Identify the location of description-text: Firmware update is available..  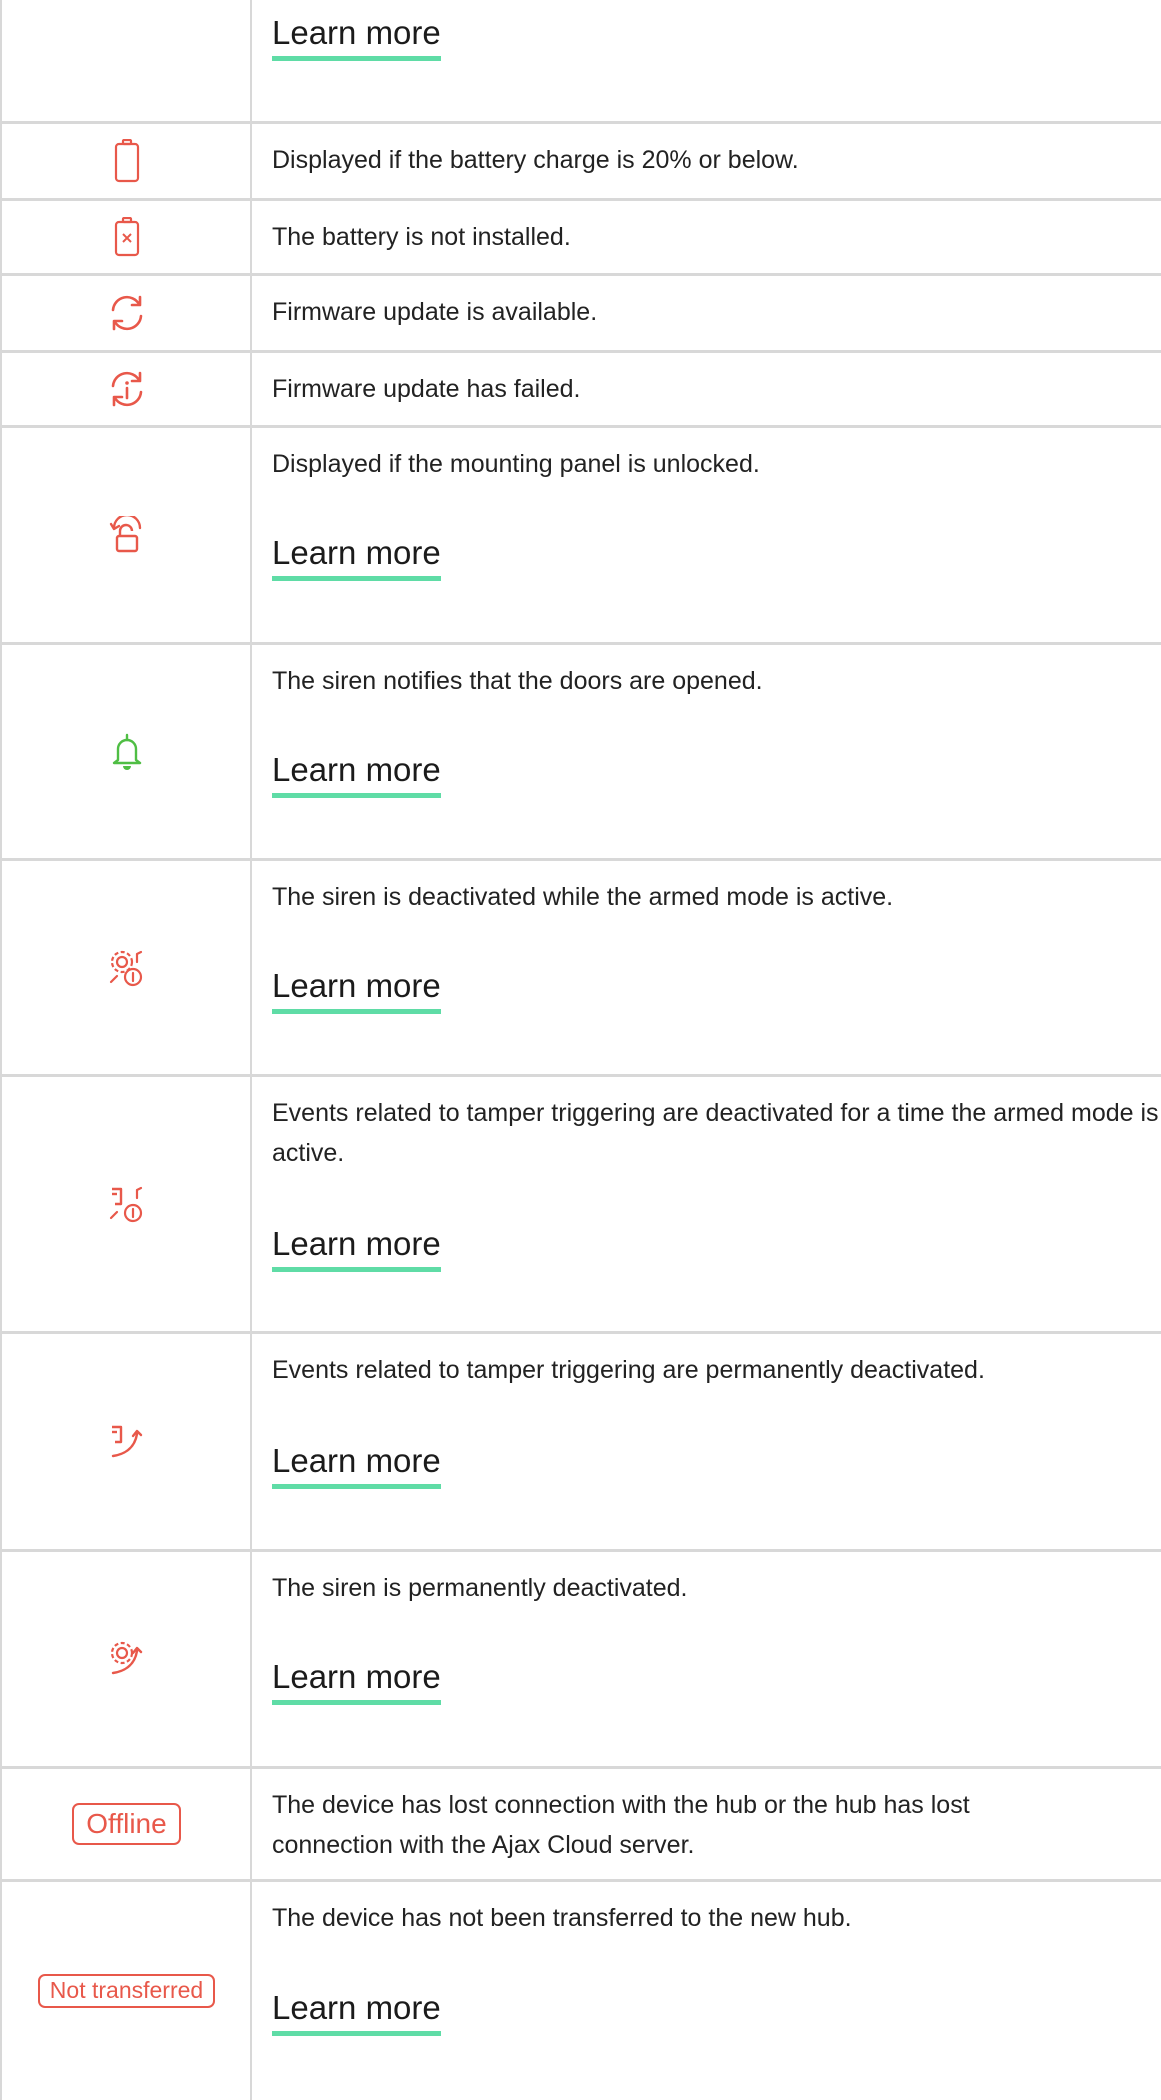
(435, 312).